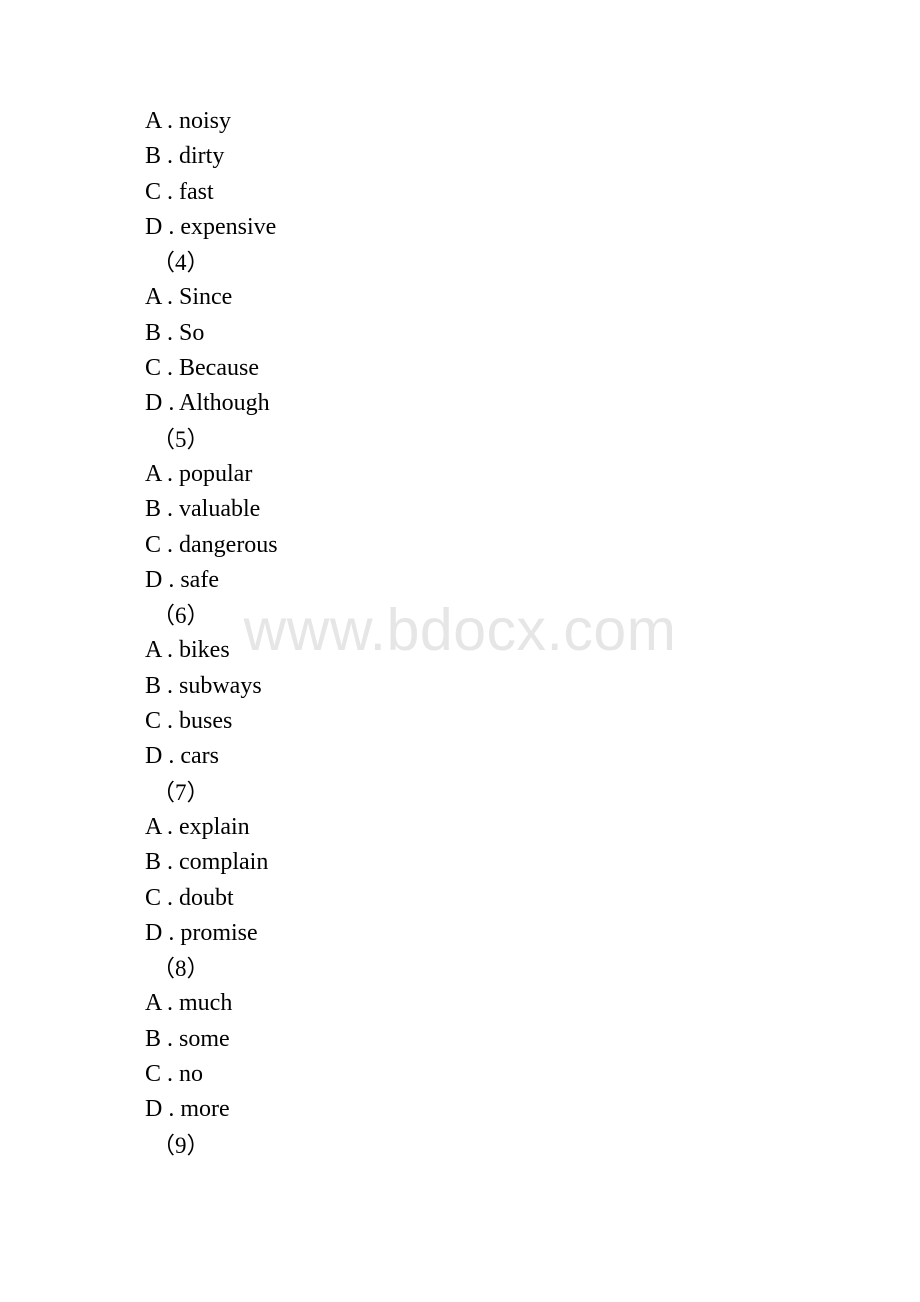  What do you see at coordinates (211, 226) in the screenshot?
I see `answer-option: D . expensive` at bounding box center [211, 226].